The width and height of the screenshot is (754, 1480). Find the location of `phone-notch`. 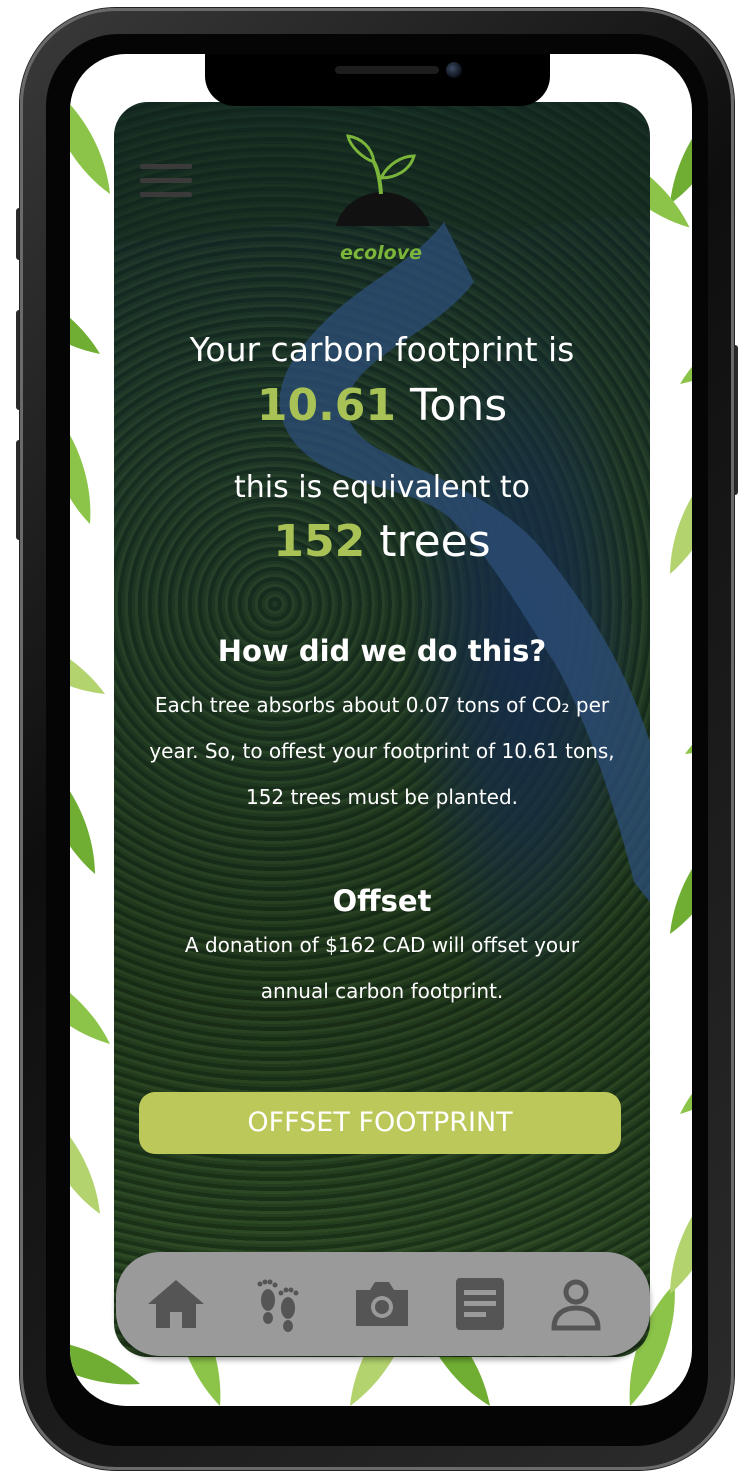

phone-notch is located at coordinates (377, 80).